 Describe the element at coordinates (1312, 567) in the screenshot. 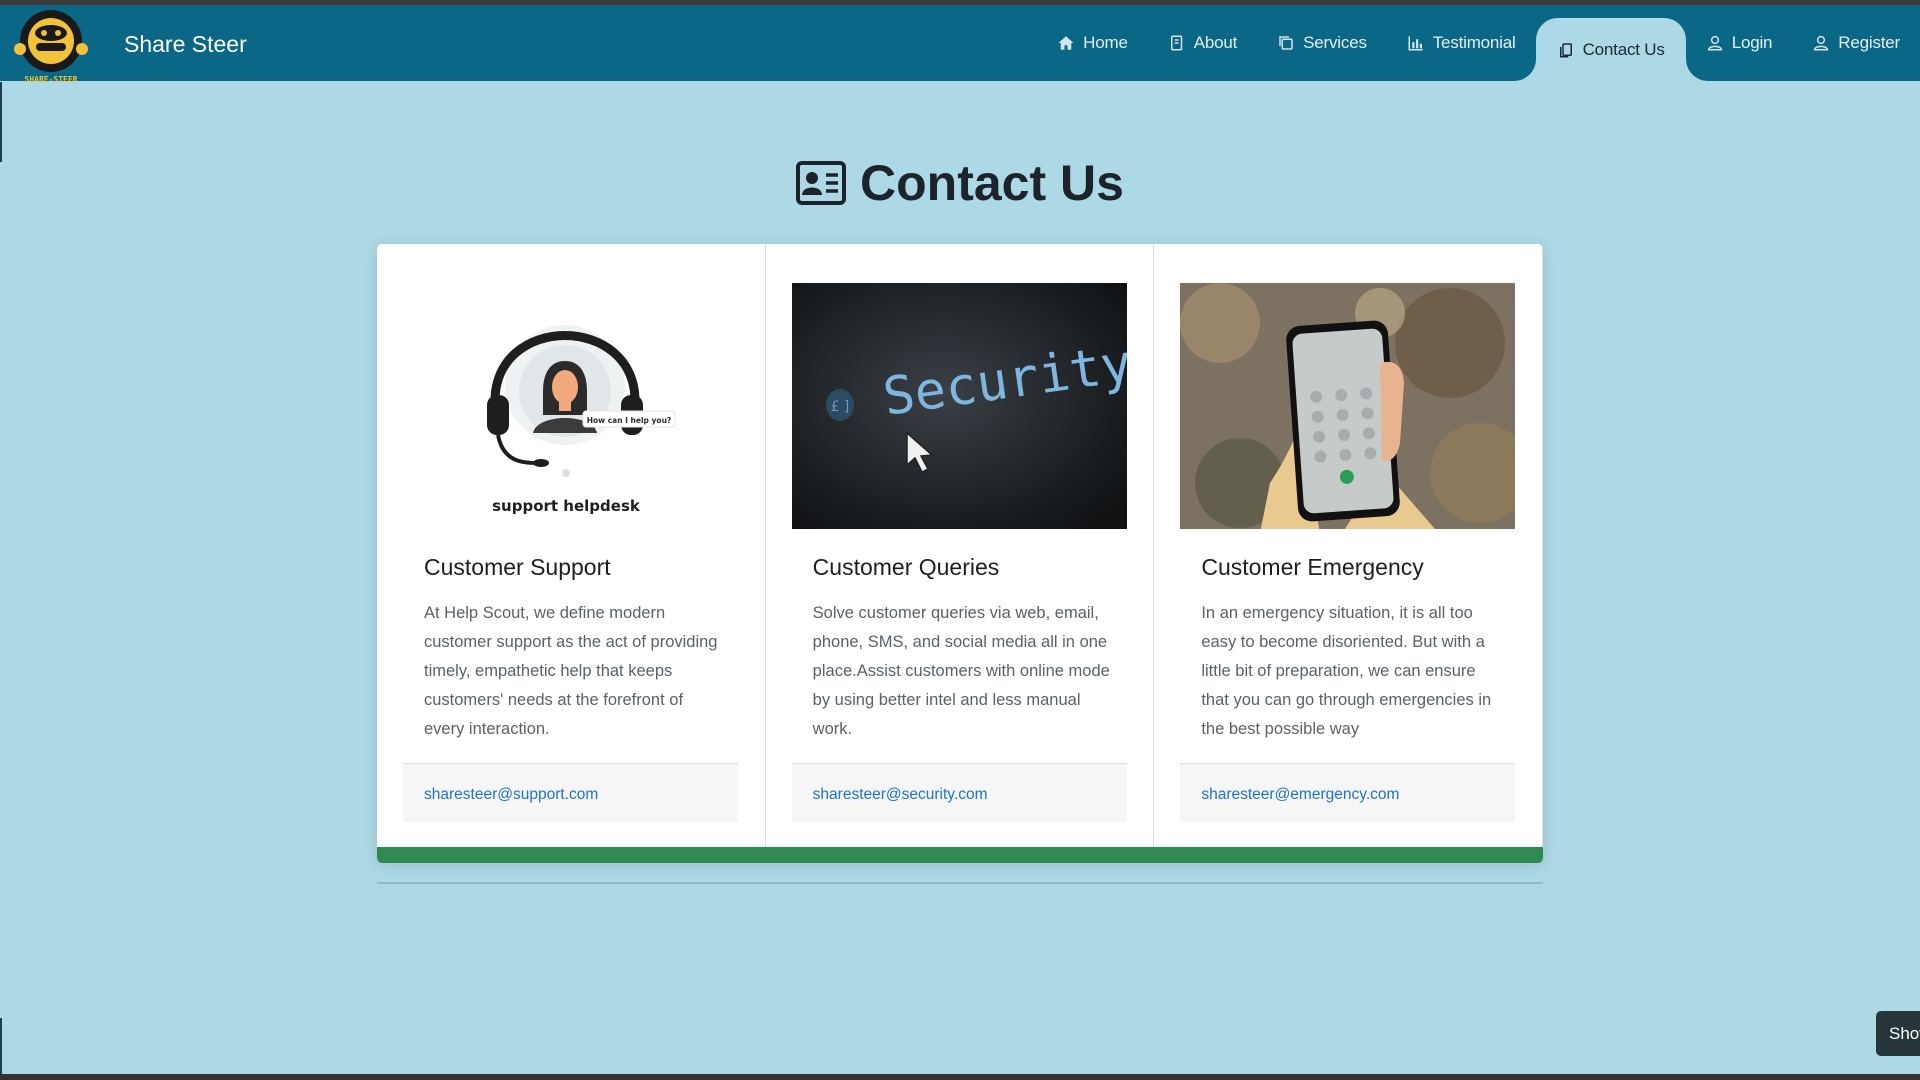

I see `card-title: Customer Emergency` at that location.